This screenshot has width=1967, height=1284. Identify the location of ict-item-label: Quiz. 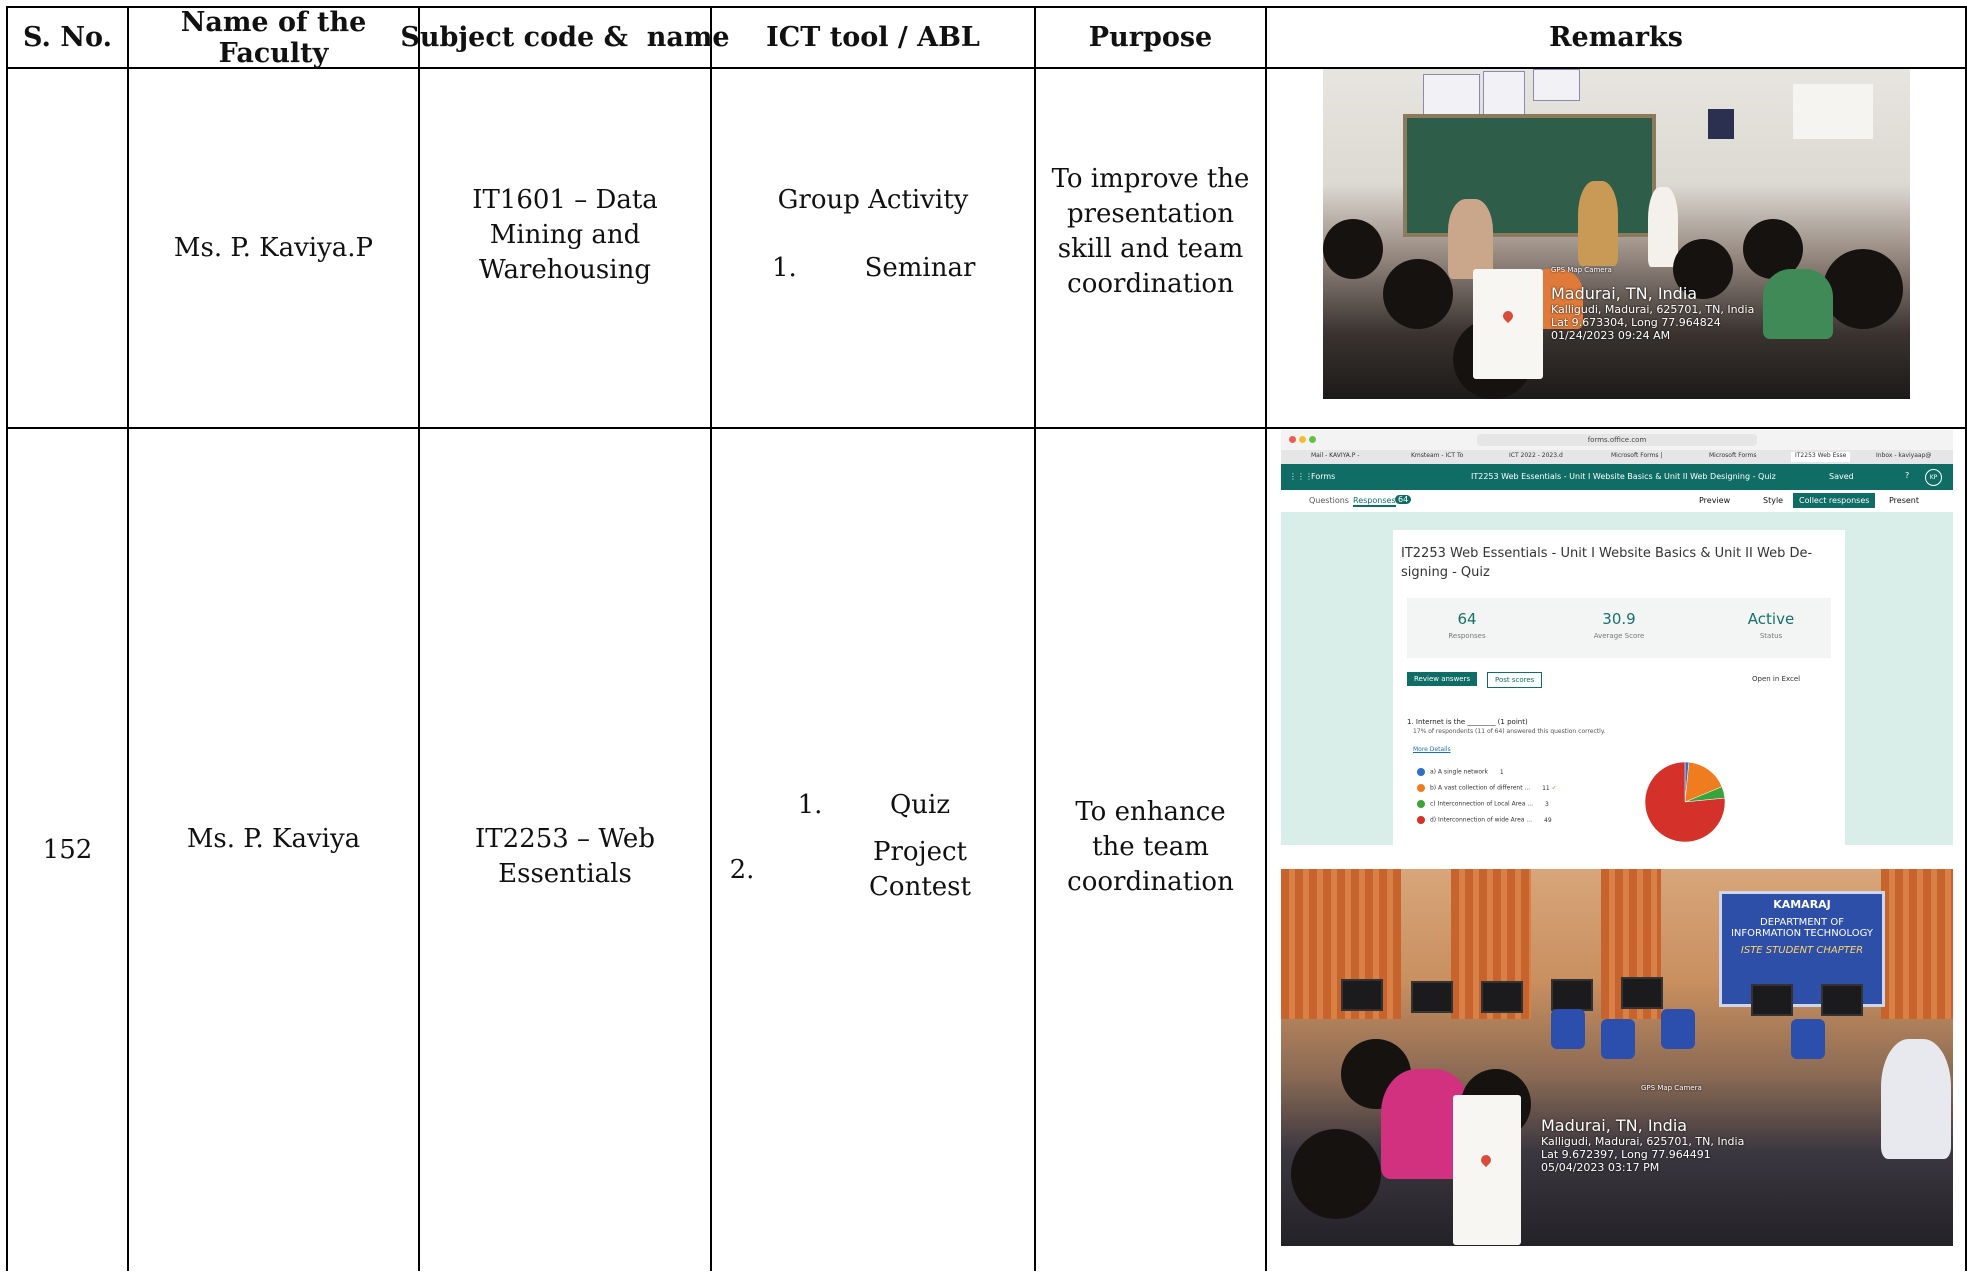
(920, 804).